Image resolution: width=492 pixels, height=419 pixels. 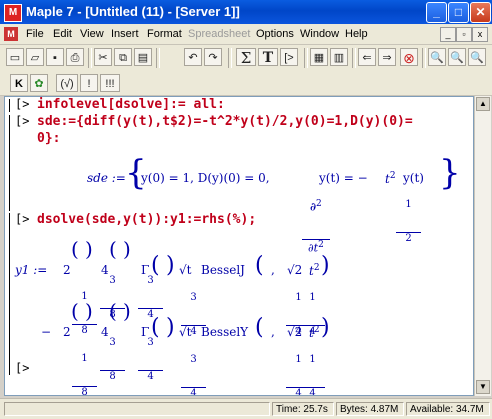 What do you see at coordinates (19, 83) in the screenshot?
I see `maple-input-button: K` at bounding box center [19, 83].